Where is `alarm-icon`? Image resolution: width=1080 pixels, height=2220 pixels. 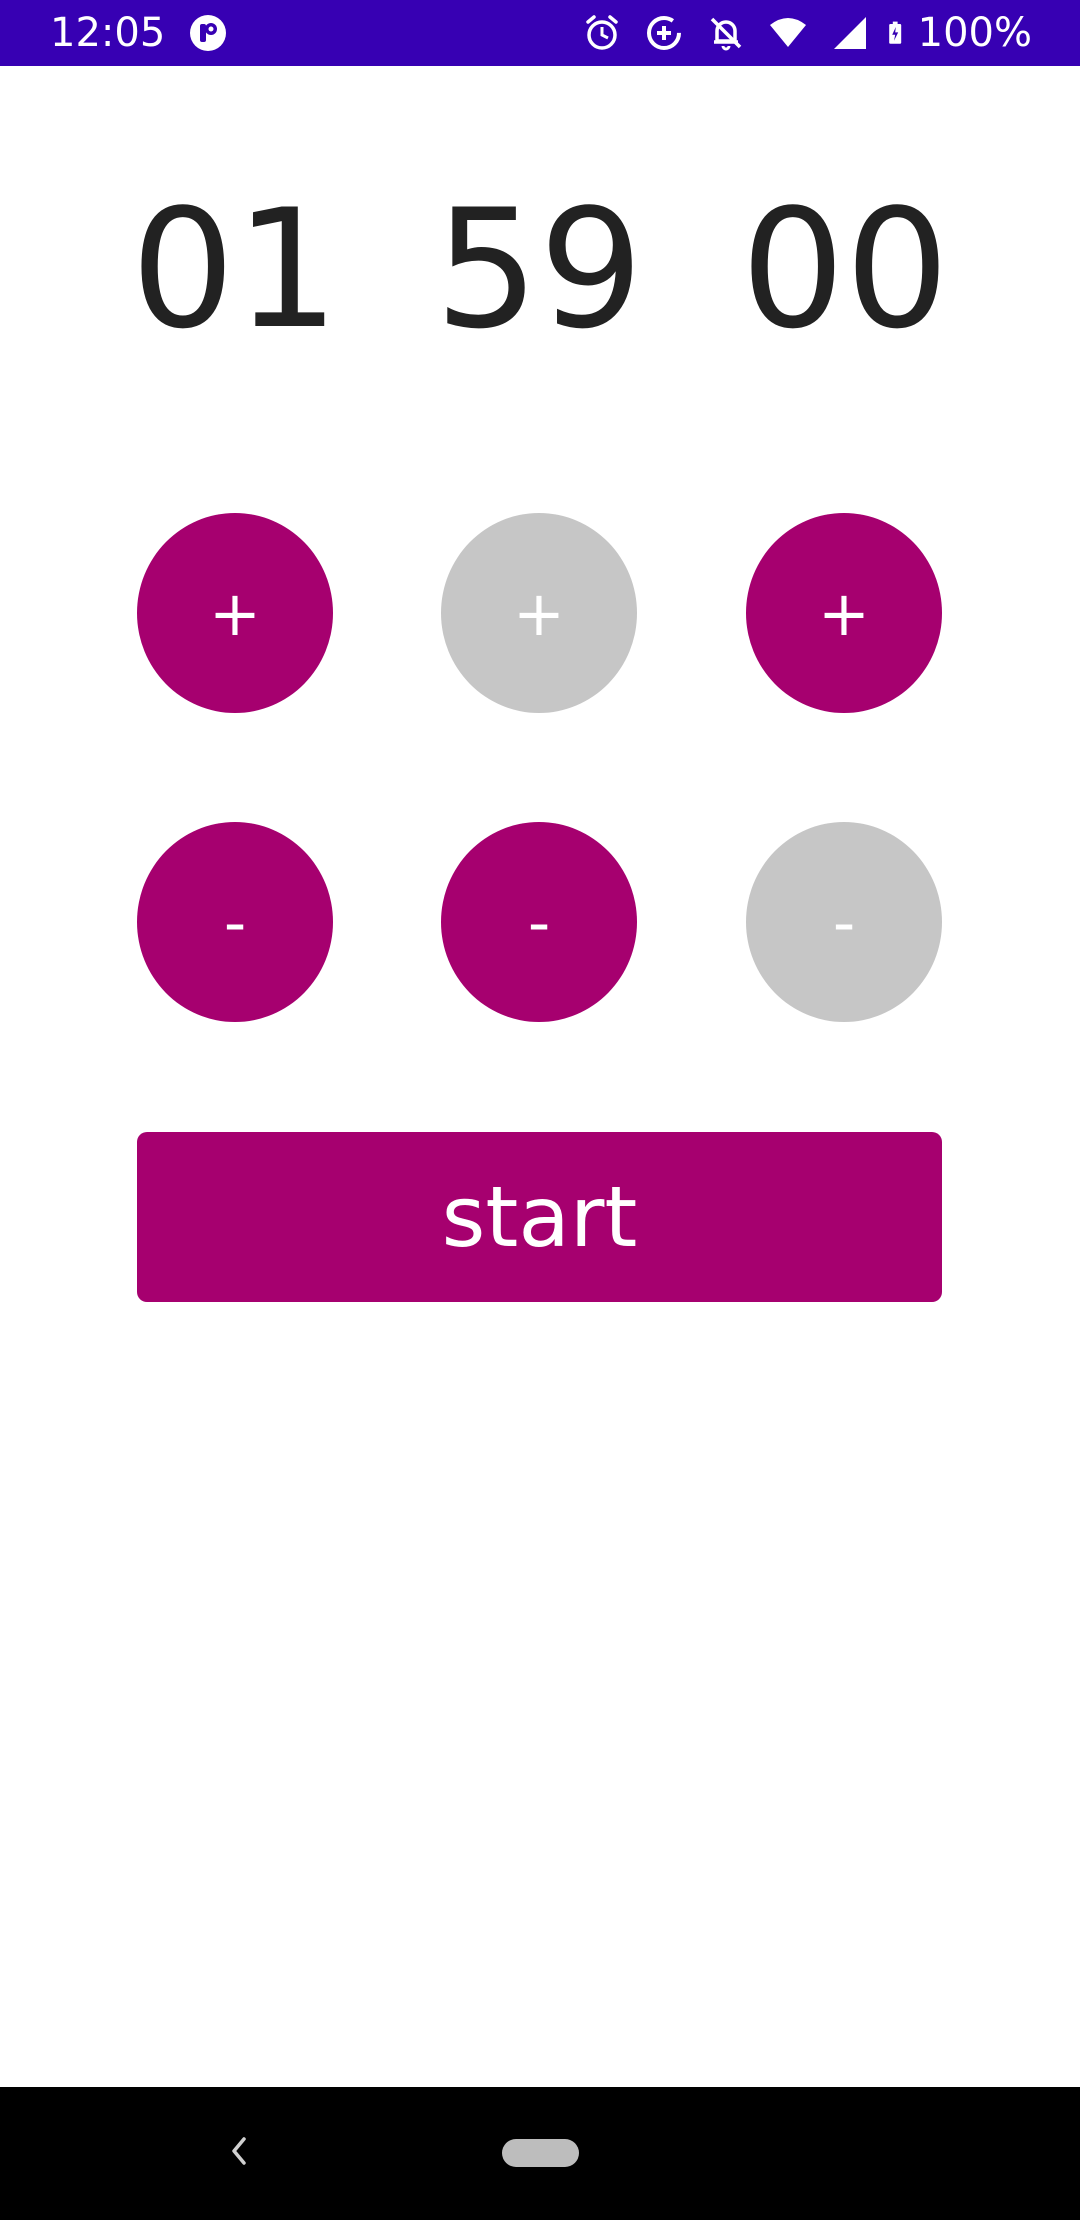
alarm-icon is located at coordinates (601, 32).